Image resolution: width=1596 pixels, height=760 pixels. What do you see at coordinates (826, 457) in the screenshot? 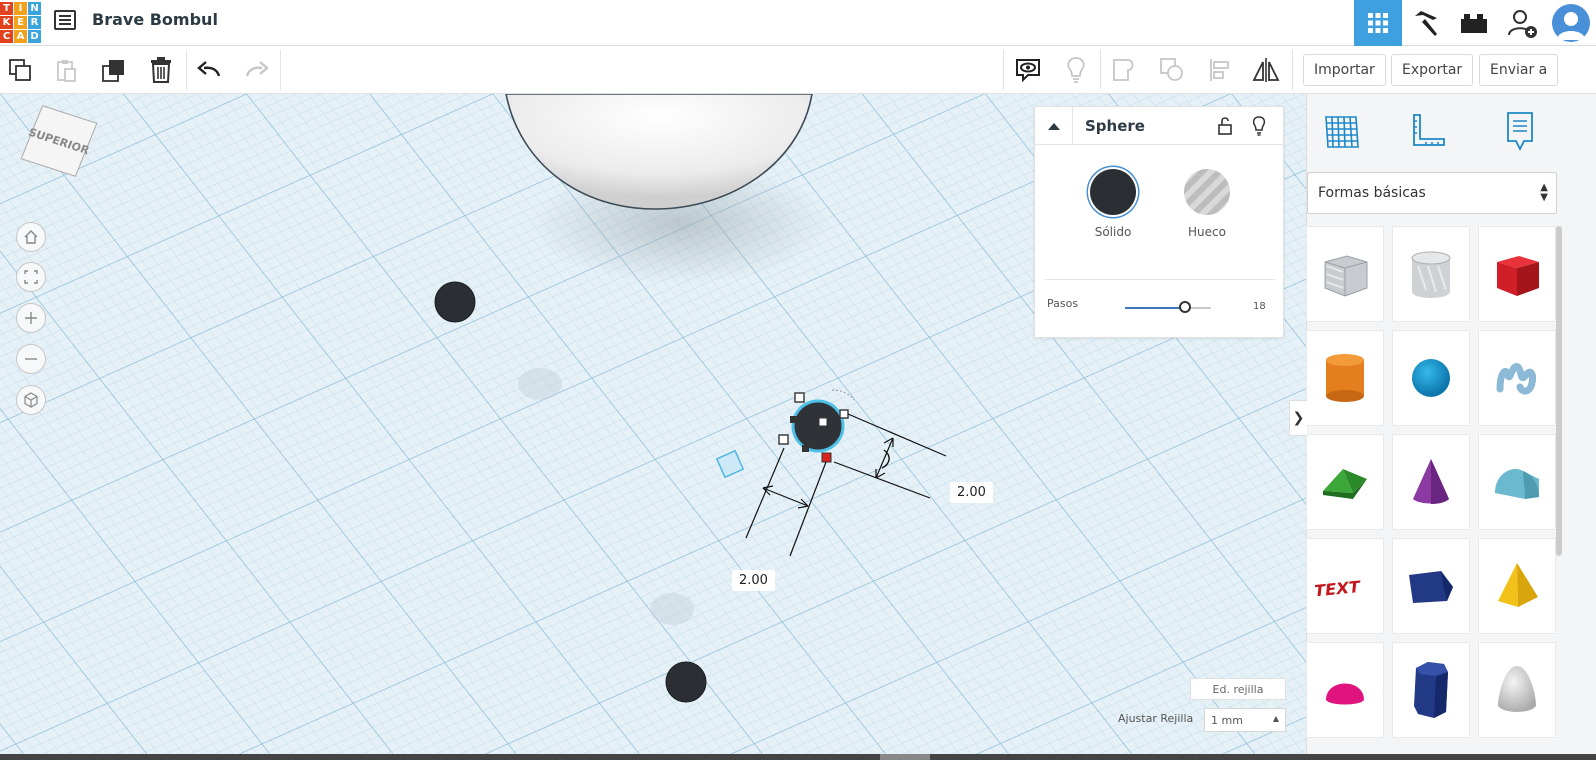
I see `resize-handle-active` at bounding box center [826, 457].